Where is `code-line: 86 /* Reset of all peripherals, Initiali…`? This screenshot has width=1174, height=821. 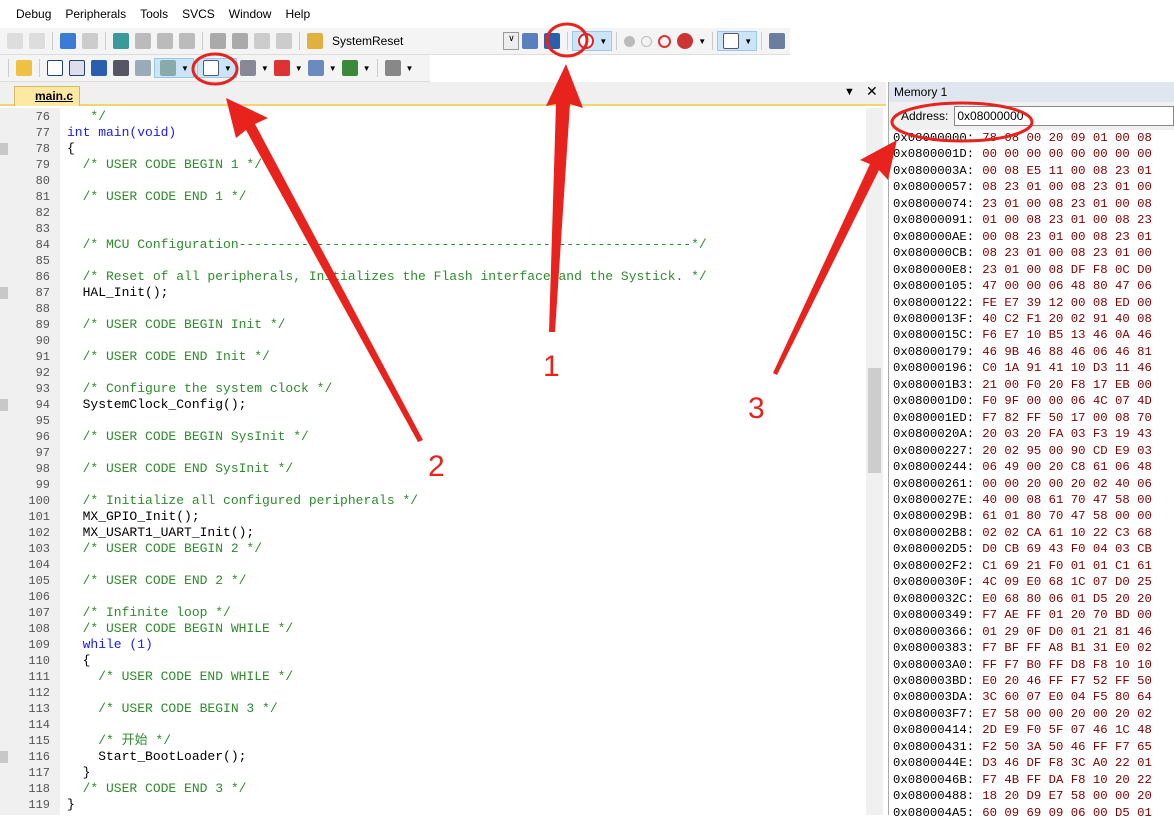 code-line: 86 /* Reset of all peripherals, Initiali… is located at coordinates (433, 277).